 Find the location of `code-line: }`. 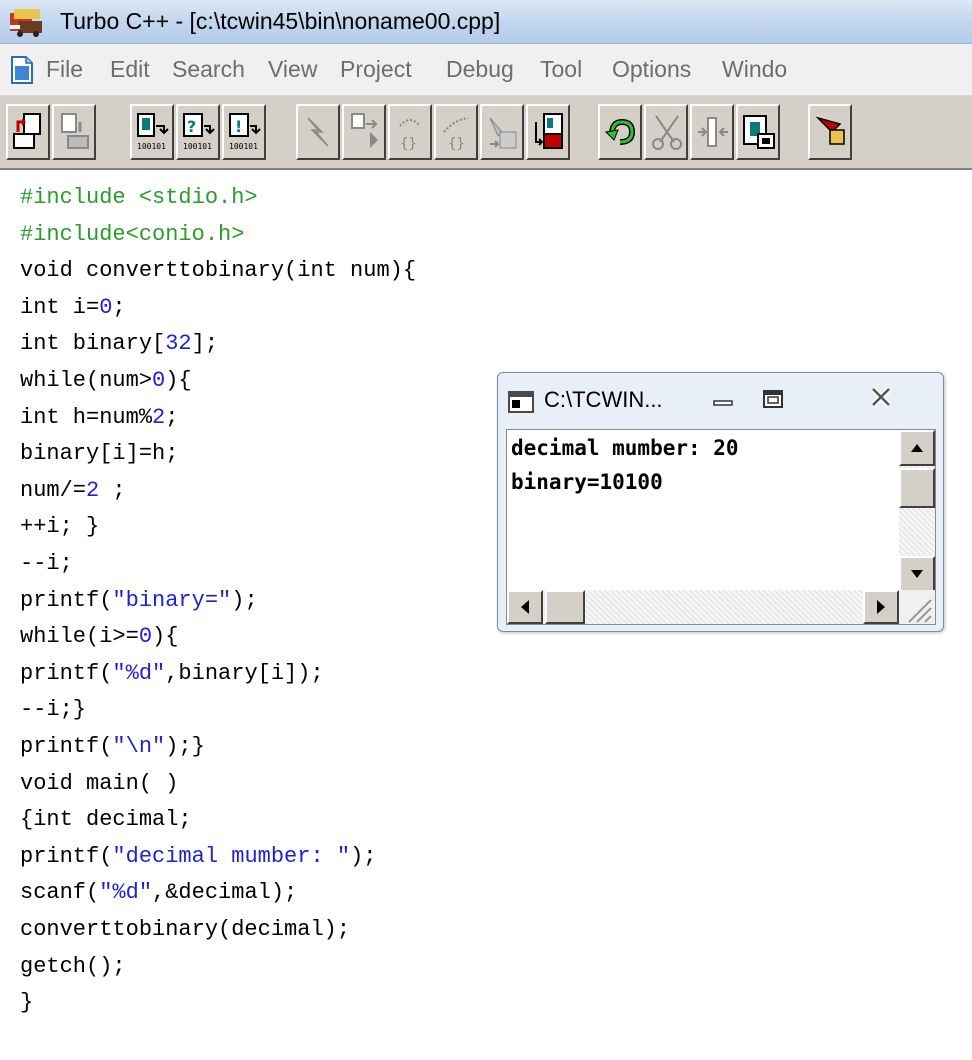

code-line: } is located at coordinates (26, 1003).